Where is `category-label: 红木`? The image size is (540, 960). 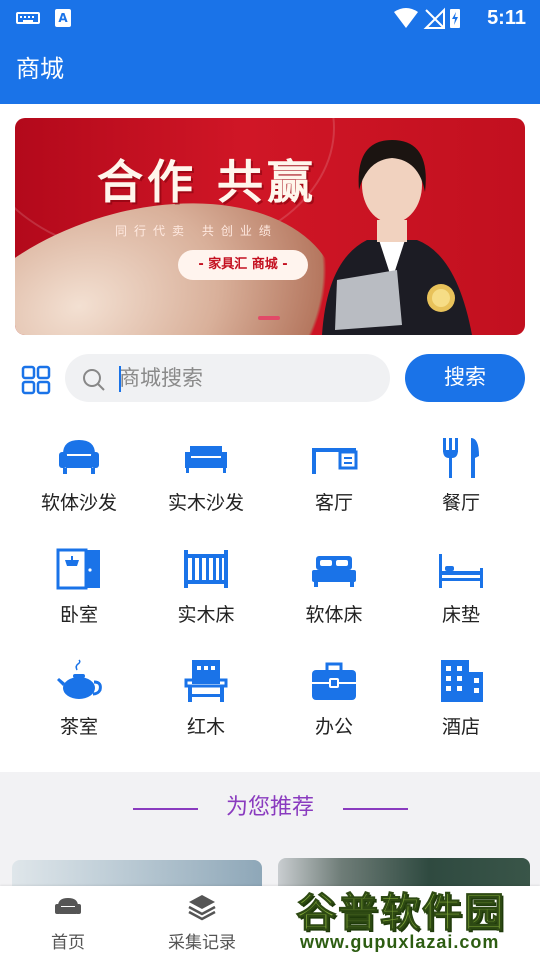
category-label: 红木 is located at coordinates (205, 727).